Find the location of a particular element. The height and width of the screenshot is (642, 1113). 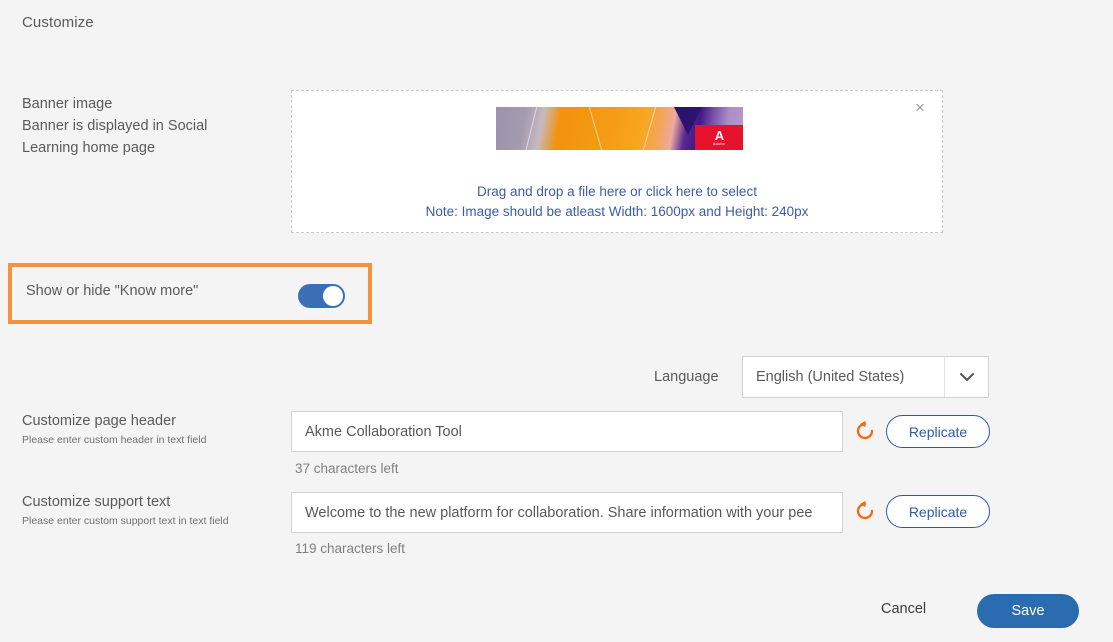

page-header-chars-left: 37 characters left is located at coordinates (347, 468).